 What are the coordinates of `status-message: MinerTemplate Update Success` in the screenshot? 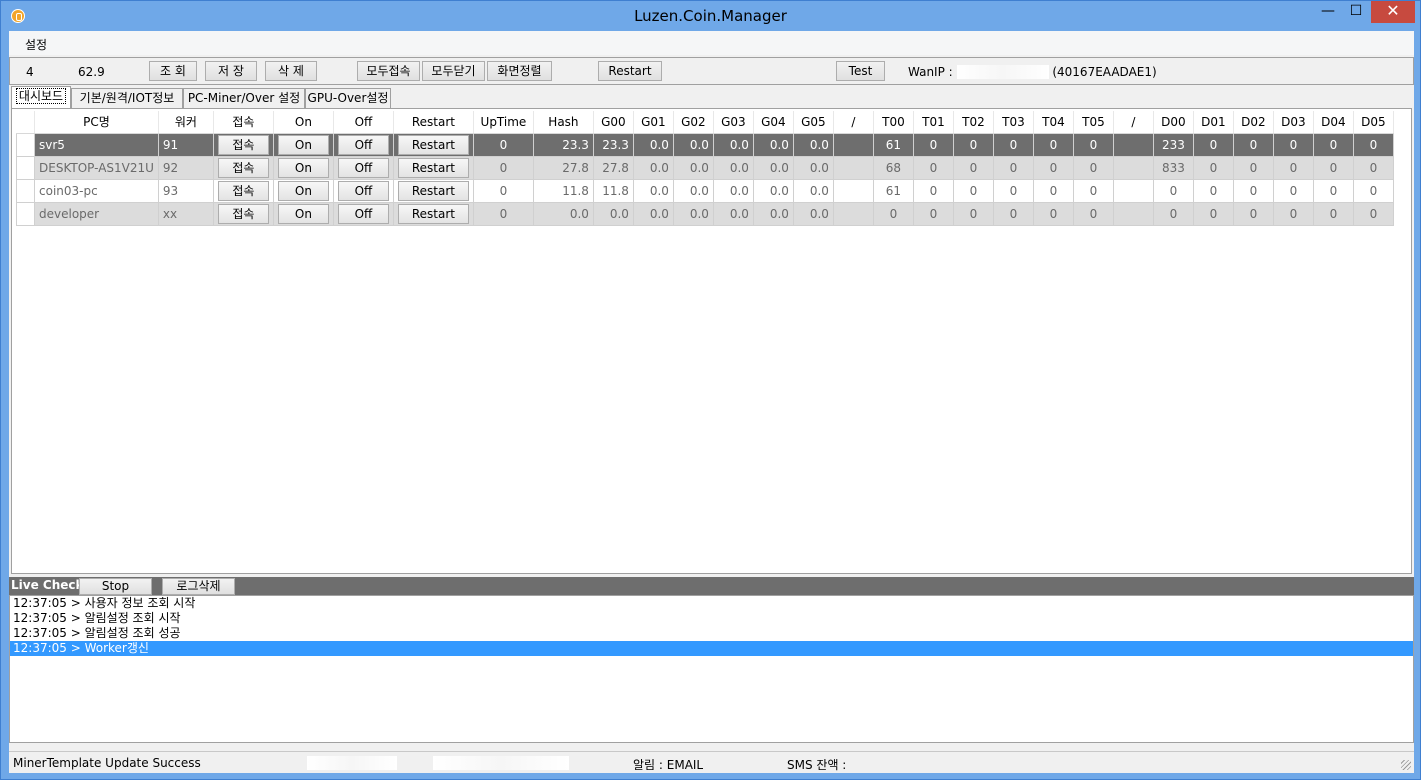 It's located at (107, 763).